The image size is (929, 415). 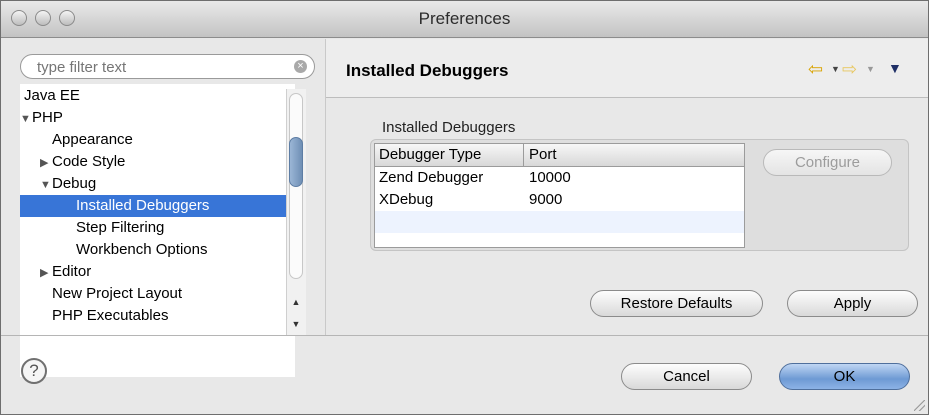 What do you see at coordinates (296, 212) in the screenshot?
I see `tree-scrollbar: ▲ ▼` at bounding box center [296, 212].